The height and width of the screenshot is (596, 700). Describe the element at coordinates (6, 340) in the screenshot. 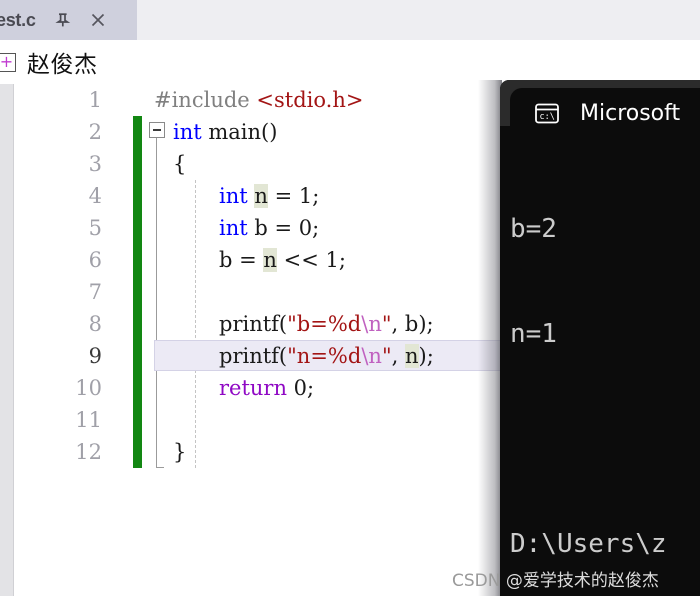

I see `editor-left-margin` at that location.